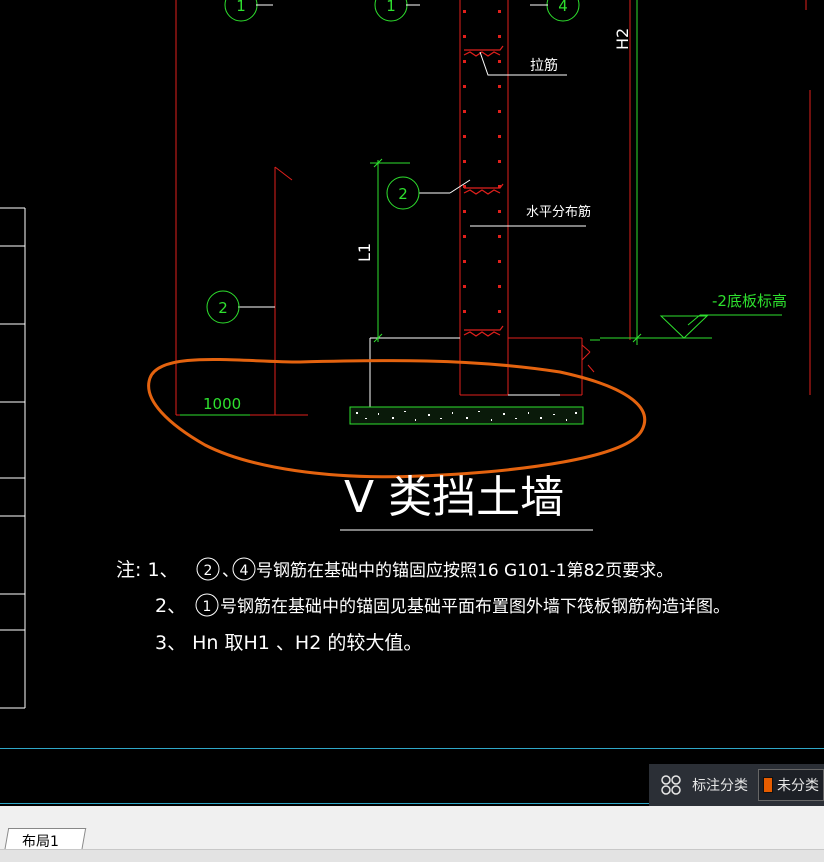  Describe the element at coordinates (364, 252) in the screenshot. I see `l1-label: L1` at that location.